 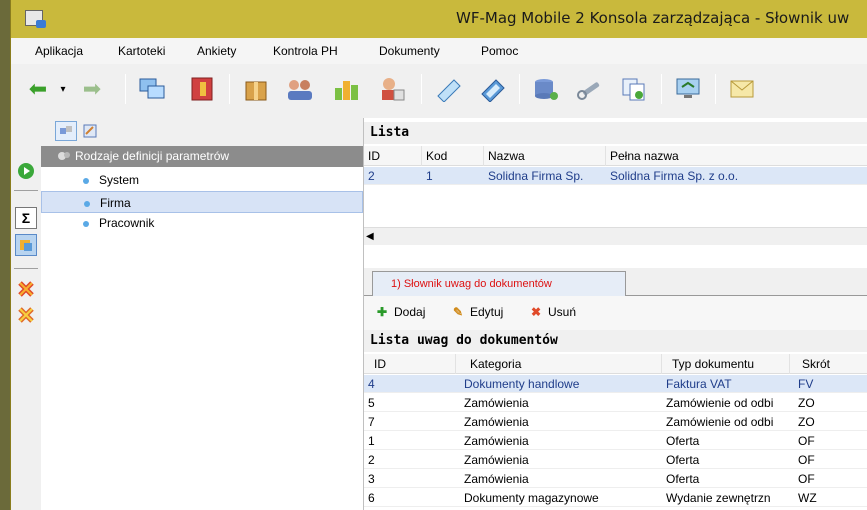 What do you see at coordinates (718, 498) in the screenshot?
I see `cell-typ: Wydanie zewnętrzn` at bounding box center [718, 498].